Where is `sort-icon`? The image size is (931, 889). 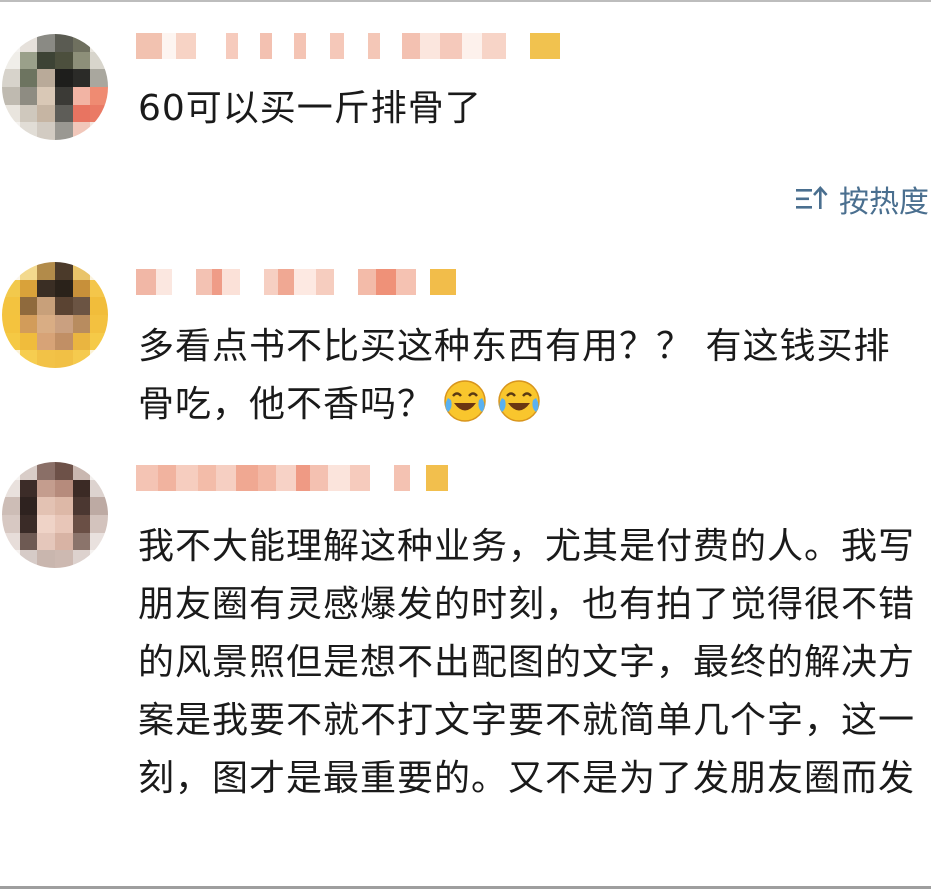
sort-icon is located at coordinates (812, 199).